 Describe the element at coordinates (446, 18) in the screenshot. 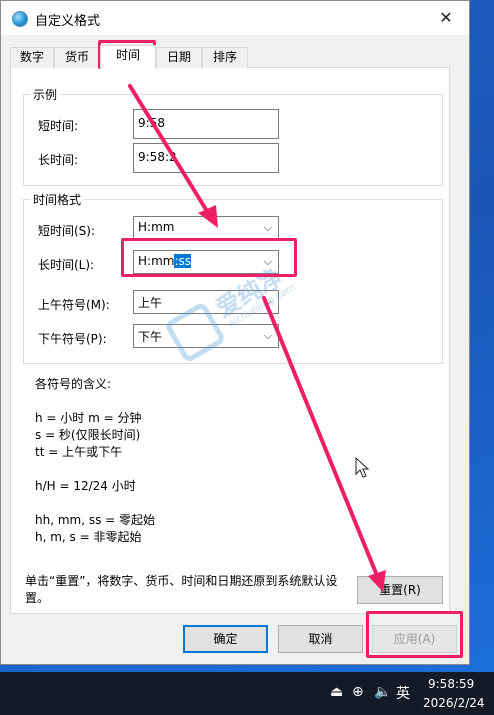

I see `close-button: ✕` at that location.